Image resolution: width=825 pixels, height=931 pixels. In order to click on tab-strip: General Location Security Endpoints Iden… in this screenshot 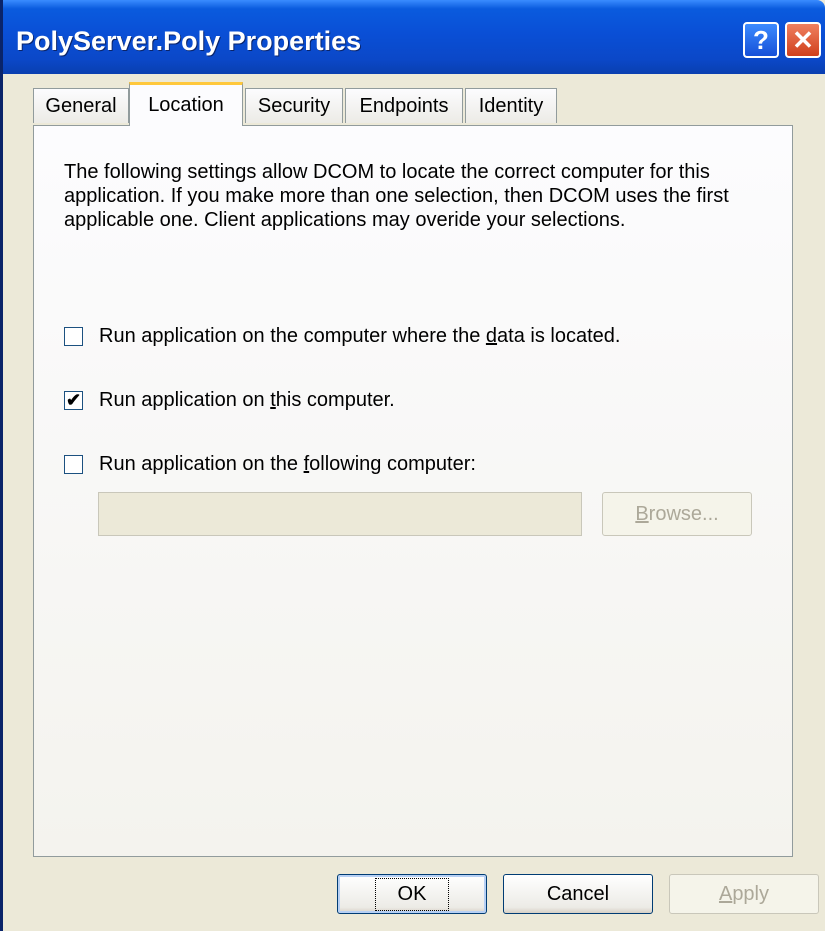, I will do `click(413, 104)`.